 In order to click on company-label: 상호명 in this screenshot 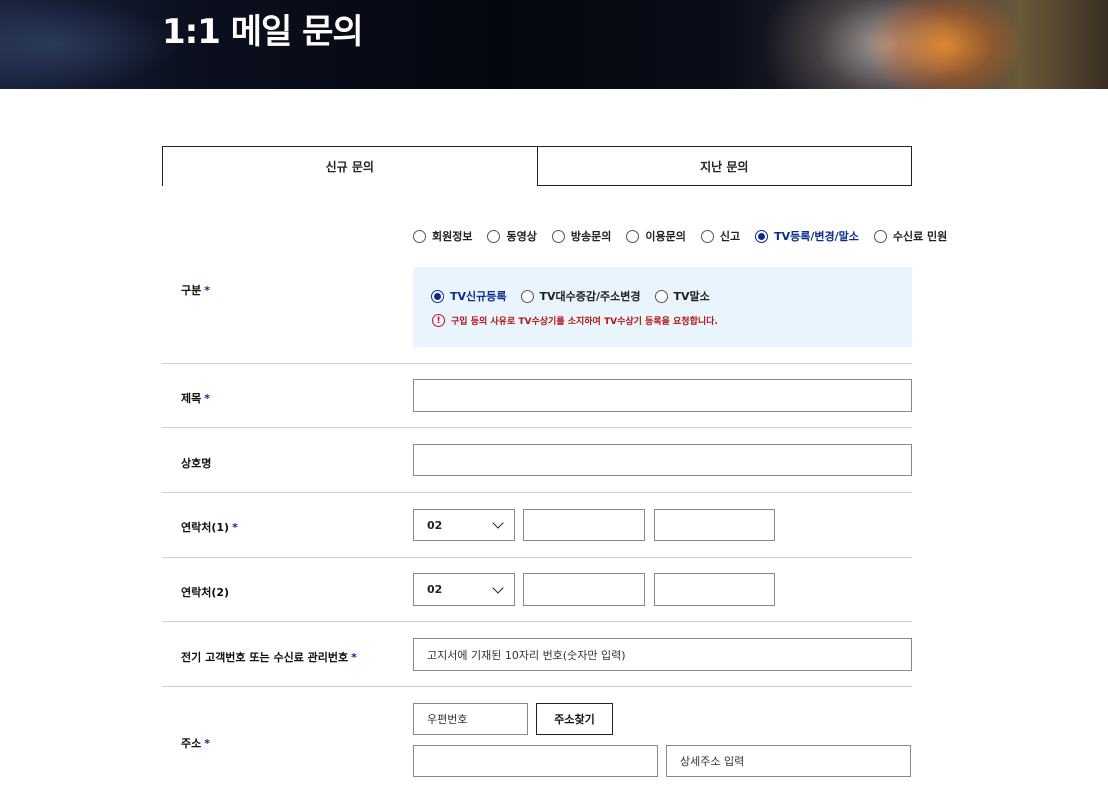, I will do `click(196, 463)`.